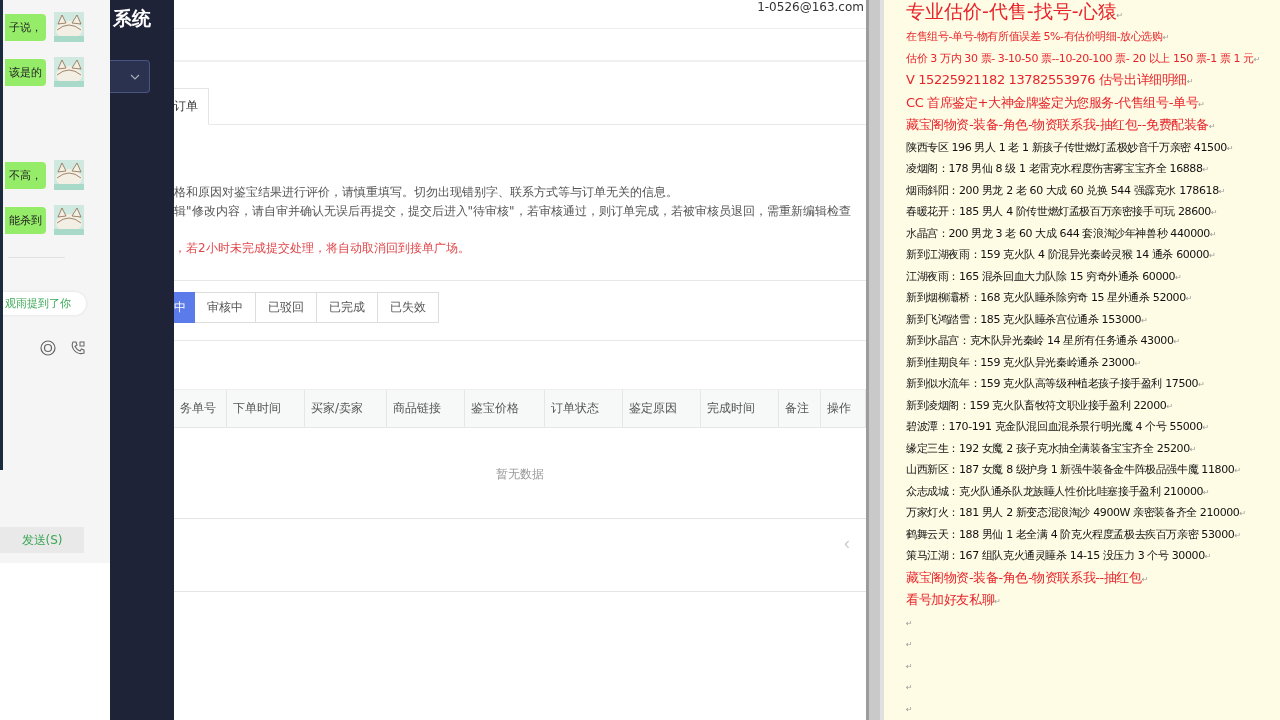  Describe the element at coordinates (1040, 340) in the screenshot. I see `document-line: 新到水晶宫：克木队异光秦岭 14 星所有任务通杀 43000` at that location.